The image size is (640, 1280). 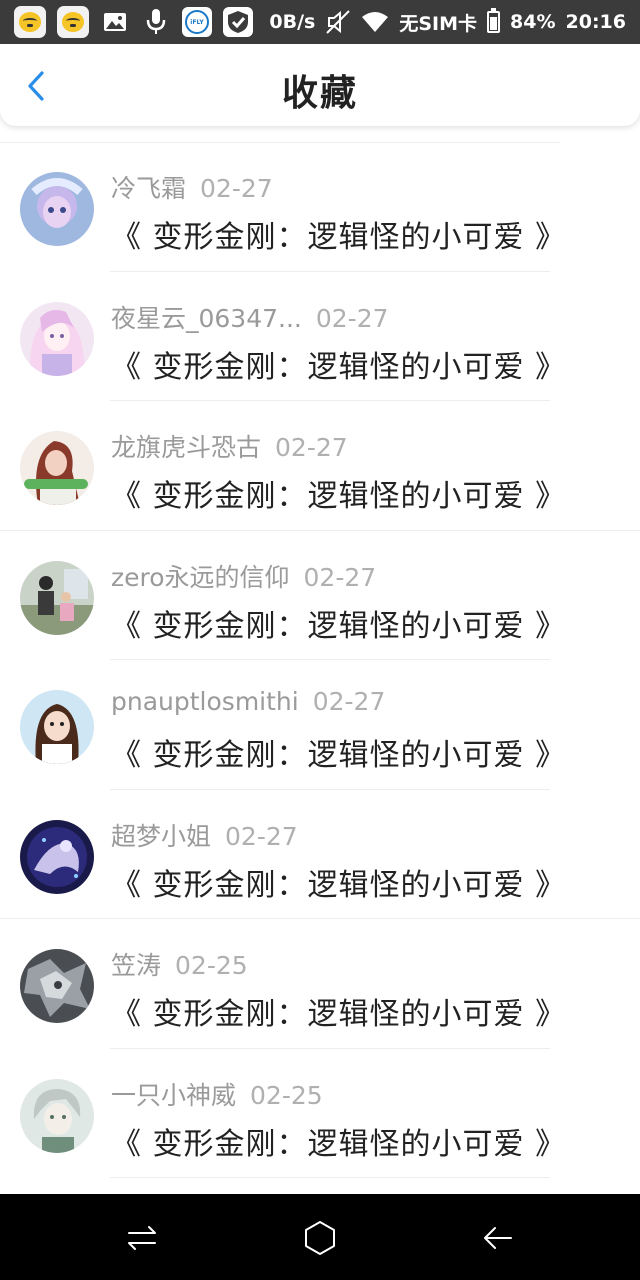 What do you see at coordinates (320, 725) in the screenshot?
I see `list-item: pnauptlosmithi 02-27 《 变形金刚：逻辑怪的小可爱 》` at bounding box center [320, 725].